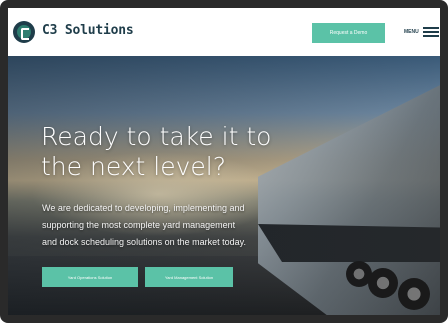 The image size is (448, 323). Describe the element at coordinates (348, 33) in the screenshot. I see `request-demo-button: Request a Demo` at that location.